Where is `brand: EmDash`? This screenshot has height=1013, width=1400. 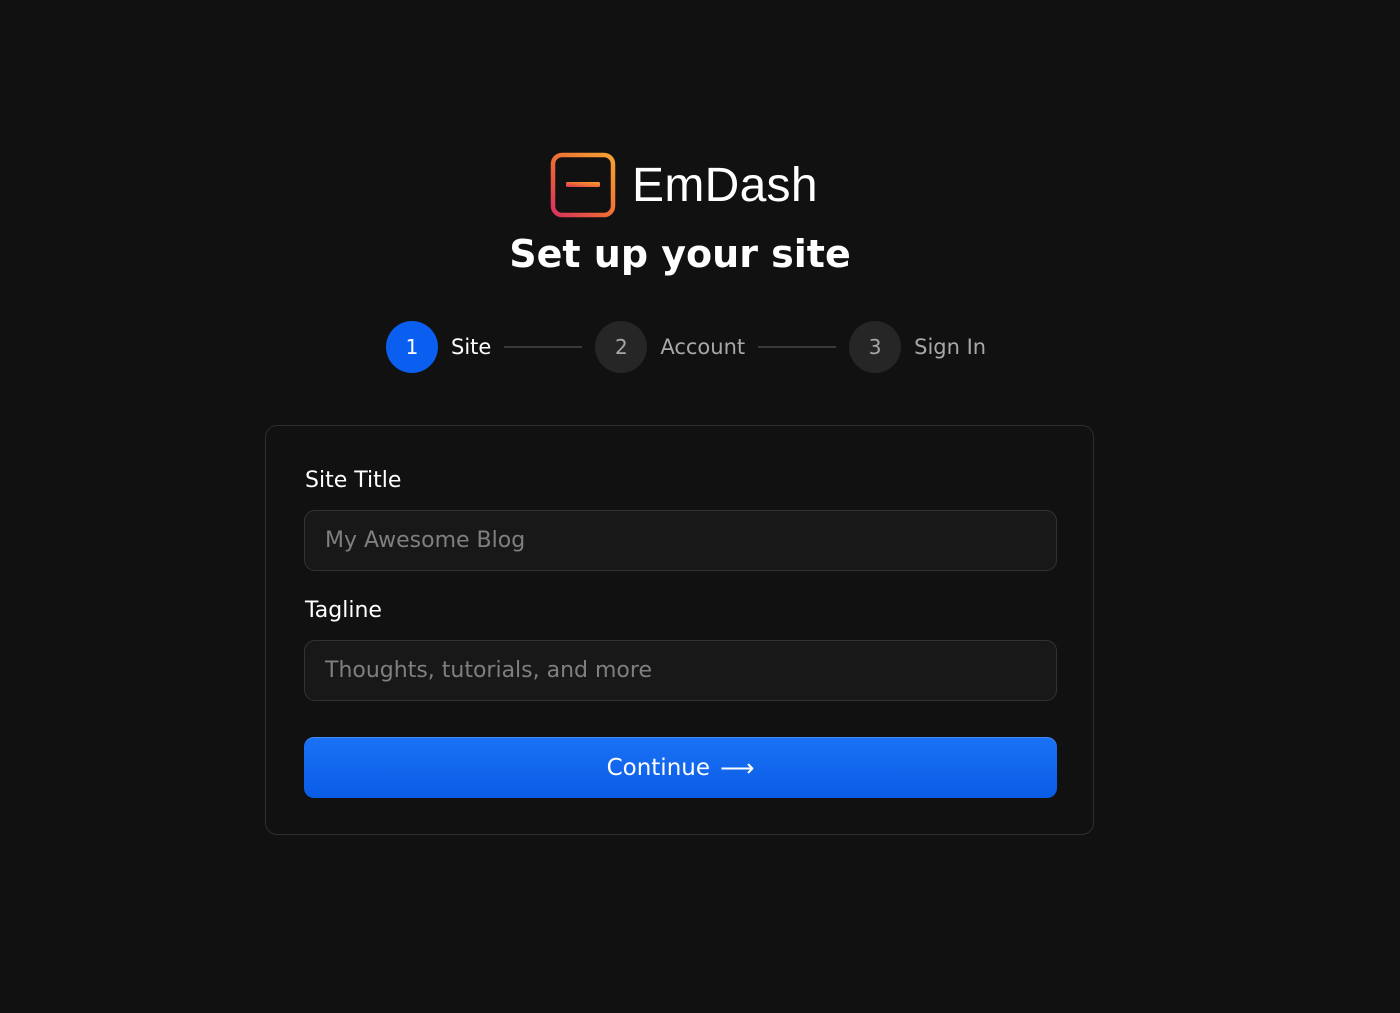
brand: EmDash is located at coordinates (684, 185).